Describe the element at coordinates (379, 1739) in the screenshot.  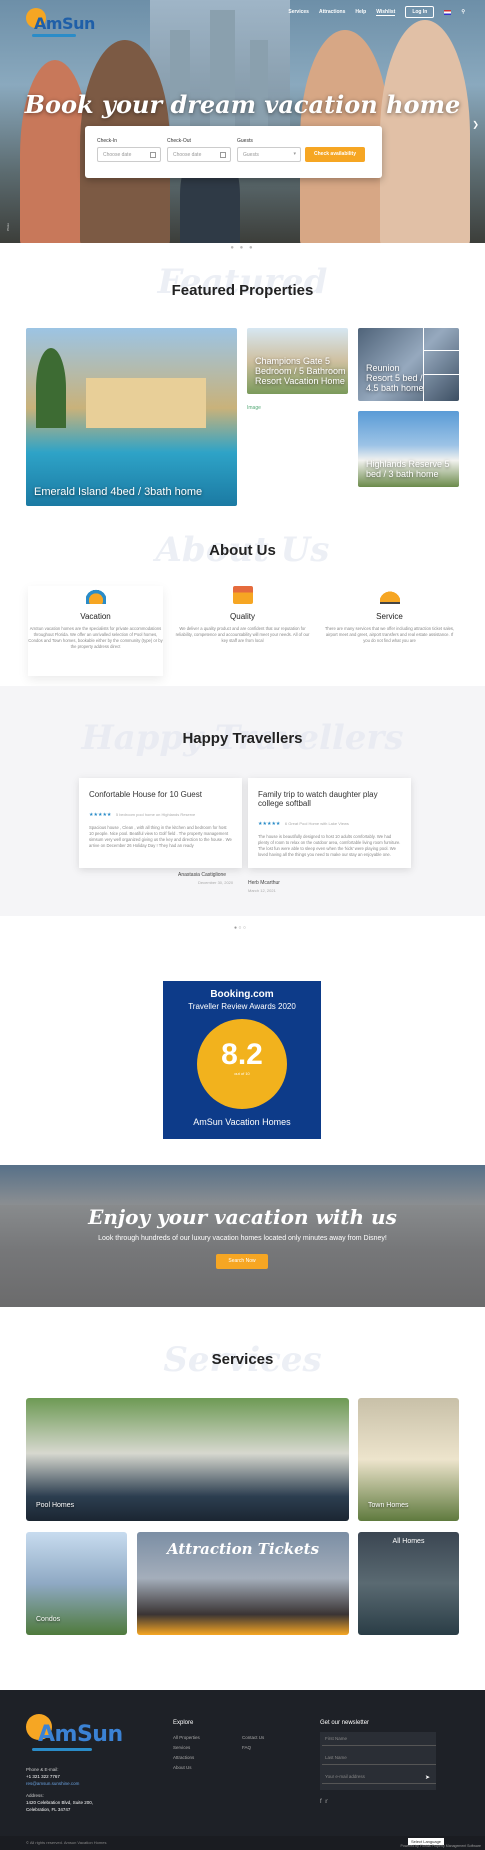
I see `first-name-input: First Name` at that location.